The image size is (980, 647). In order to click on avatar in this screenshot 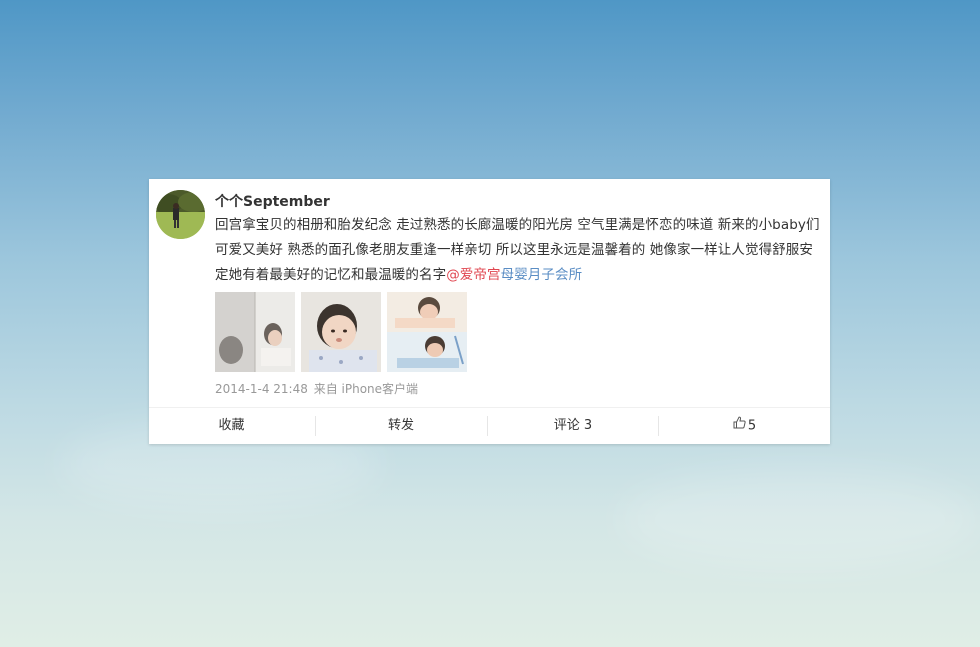, I will do `click(180, 214)`.